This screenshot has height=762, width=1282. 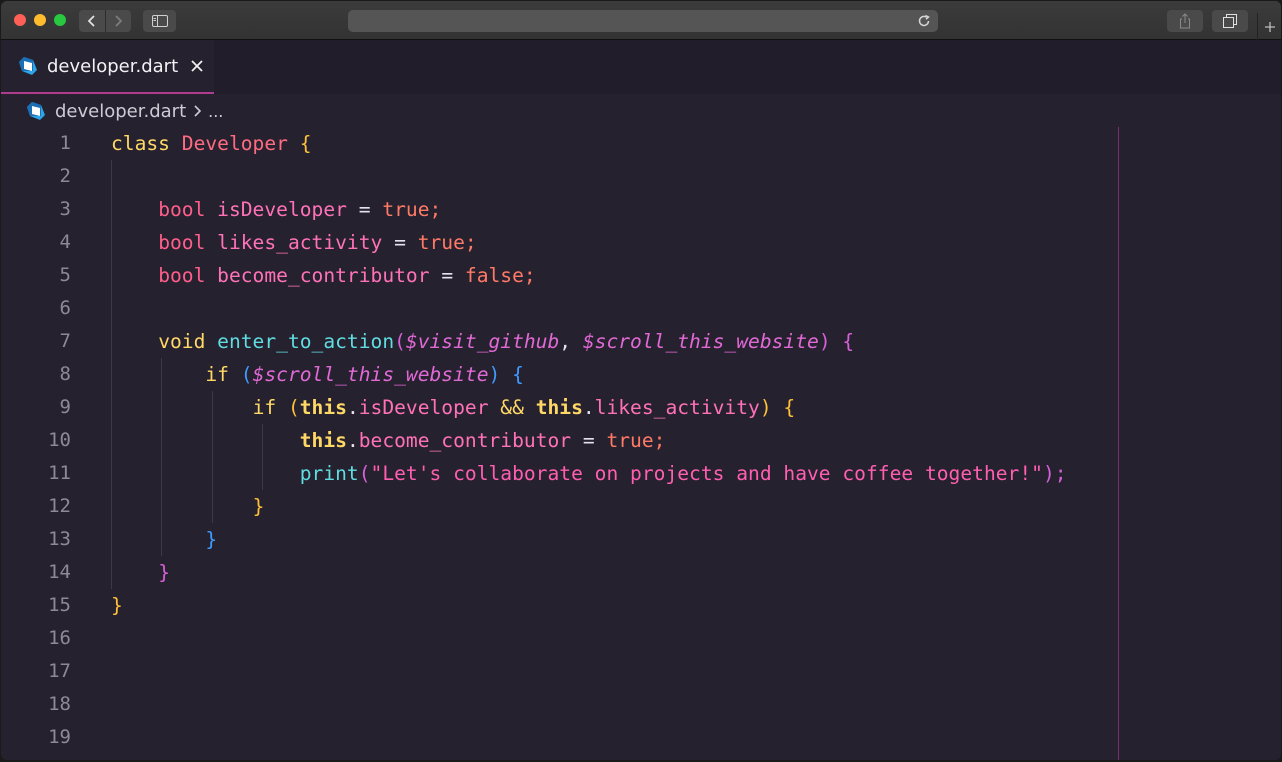 I want to click on line-number: 1, so click(x=65, y=143).